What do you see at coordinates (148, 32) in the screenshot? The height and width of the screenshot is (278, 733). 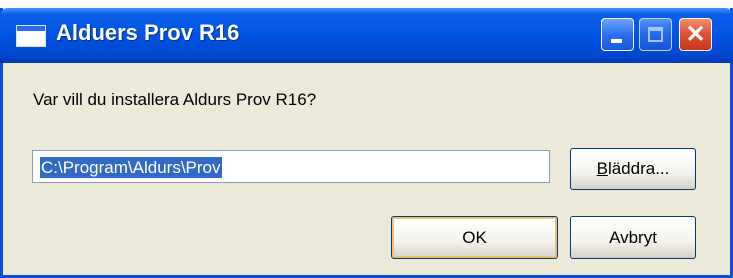 I see `window-title: Alduers Prov R16` at bounding box center [148, 32].